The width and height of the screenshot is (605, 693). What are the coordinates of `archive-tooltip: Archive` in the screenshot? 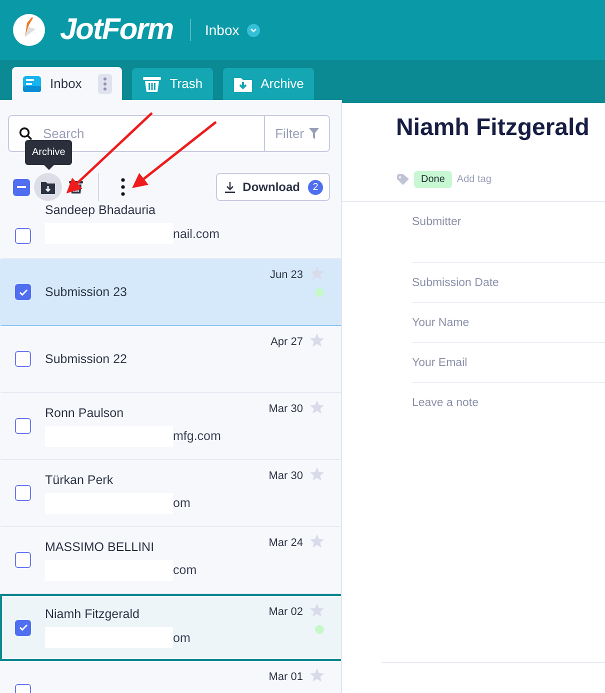 It's located at (48, 155).